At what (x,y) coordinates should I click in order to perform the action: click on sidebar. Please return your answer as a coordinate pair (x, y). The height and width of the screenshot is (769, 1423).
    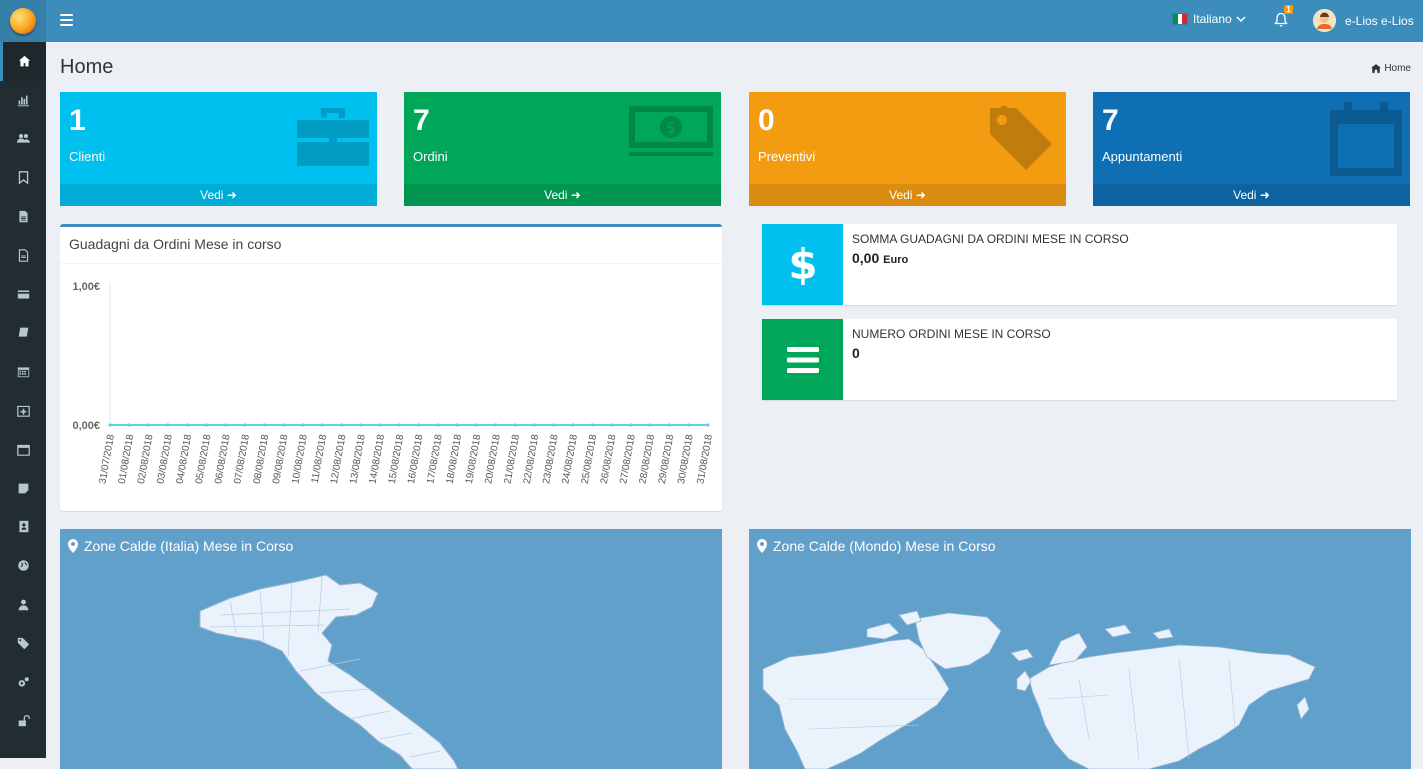
    Looking at the image, I should click on (23, 379).